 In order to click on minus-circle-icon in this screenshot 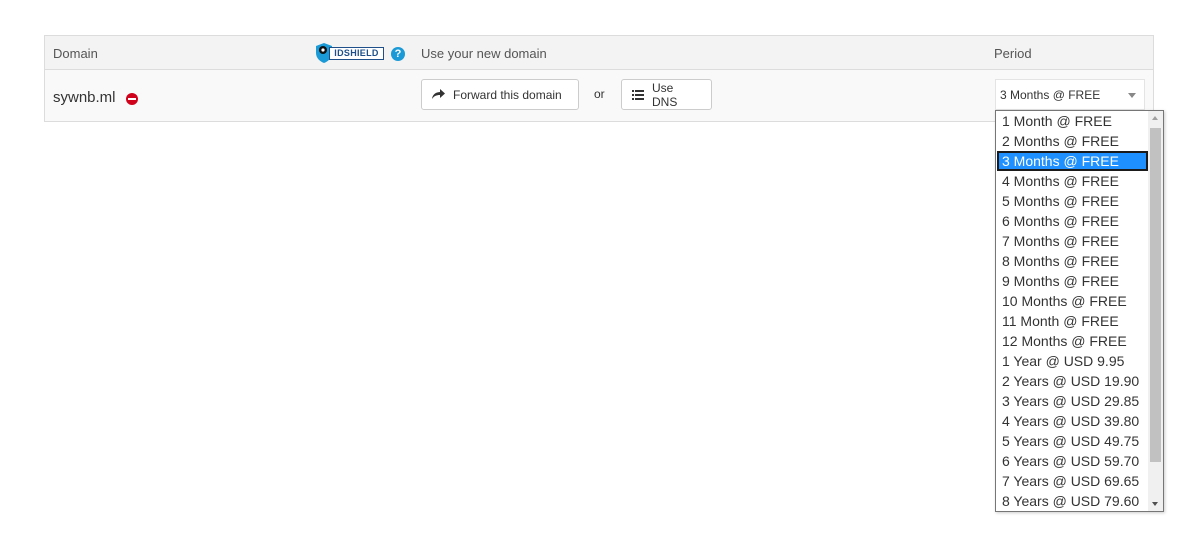, I will do `click(132, 99)`.